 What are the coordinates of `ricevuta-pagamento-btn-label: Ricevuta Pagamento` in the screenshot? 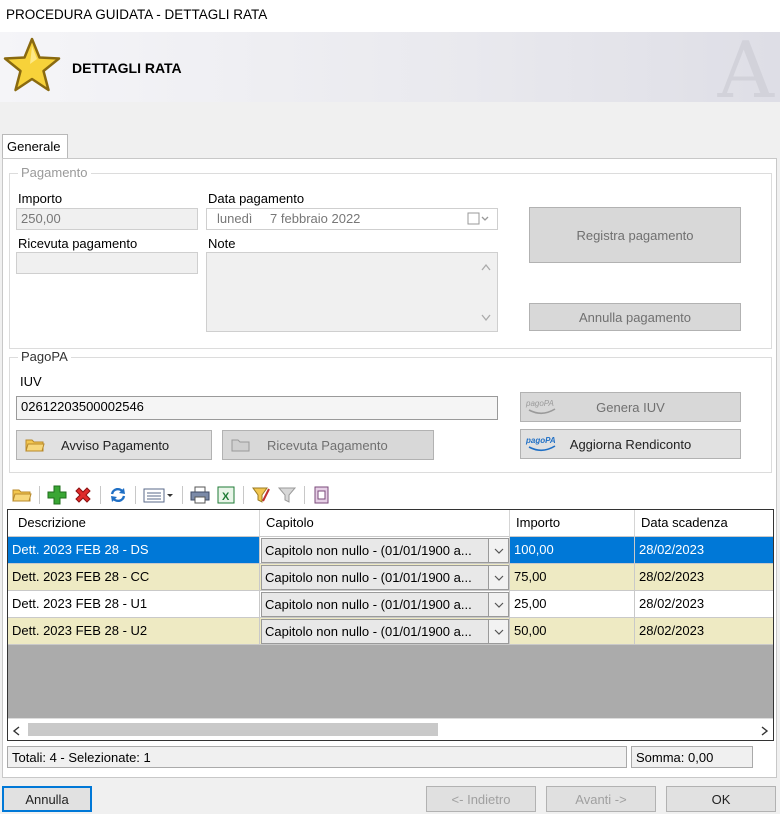 It's located at (327, 445).